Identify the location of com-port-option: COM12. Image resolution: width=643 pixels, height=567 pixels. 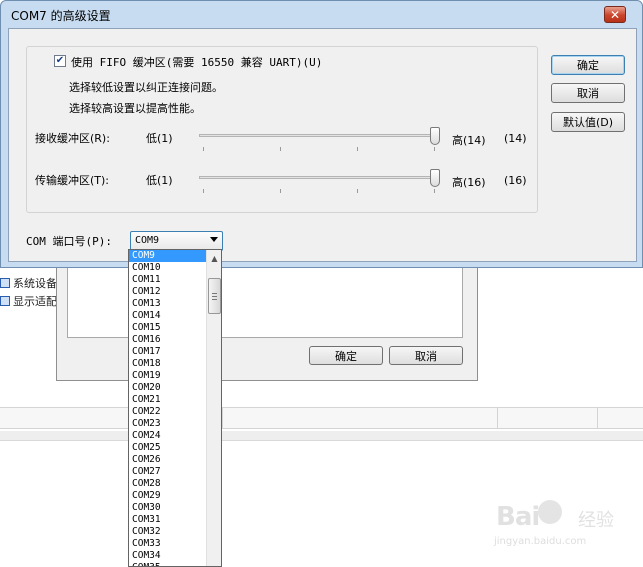
(167, 292).